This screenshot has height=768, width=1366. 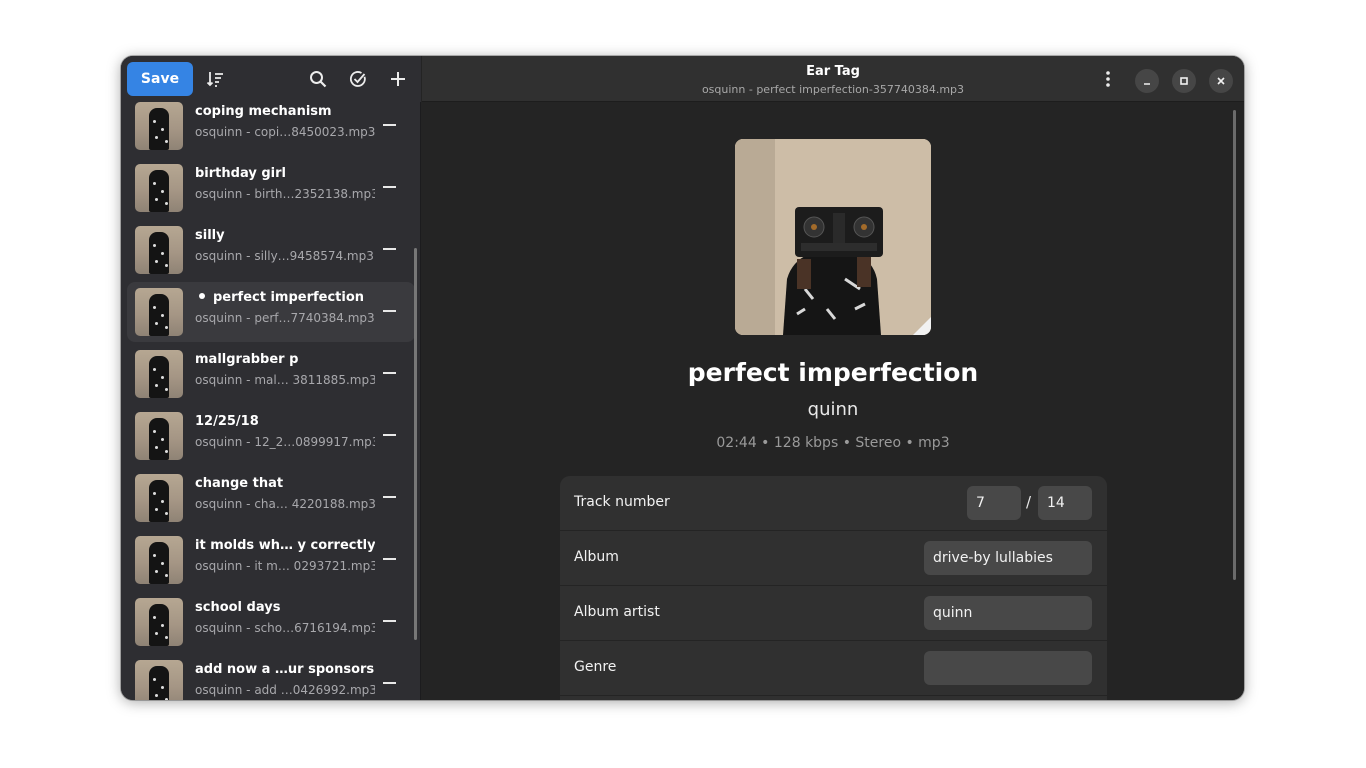 I want to click on album-input: drive-by lullabies, so click(x=1008, y=558).